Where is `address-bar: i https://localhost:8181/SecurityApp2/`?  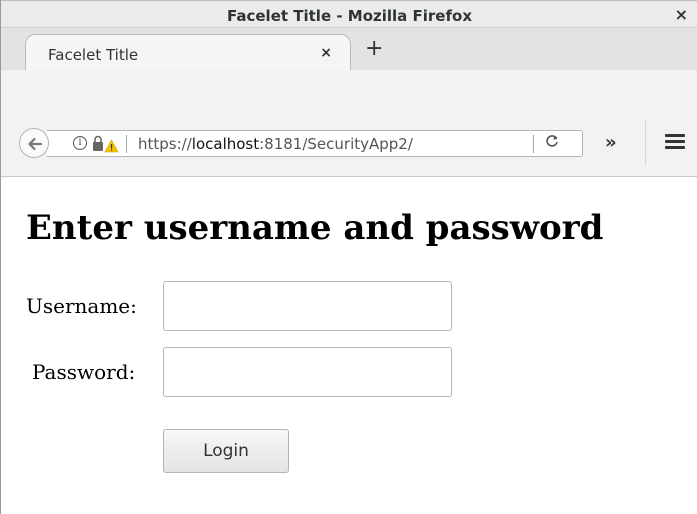 address-bar: i https://localhost:8181/SecurityApp2/ is located at coordinates (315, 143).